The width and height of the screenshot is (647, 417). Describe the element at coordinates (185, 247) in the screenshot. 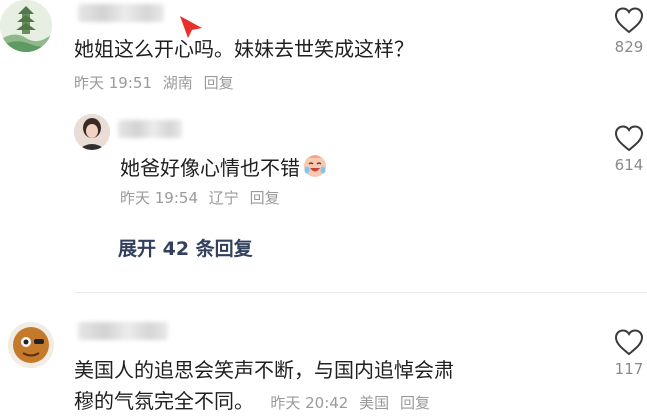

I see `expand-replies-button: 展开 42 条回复` at that location.